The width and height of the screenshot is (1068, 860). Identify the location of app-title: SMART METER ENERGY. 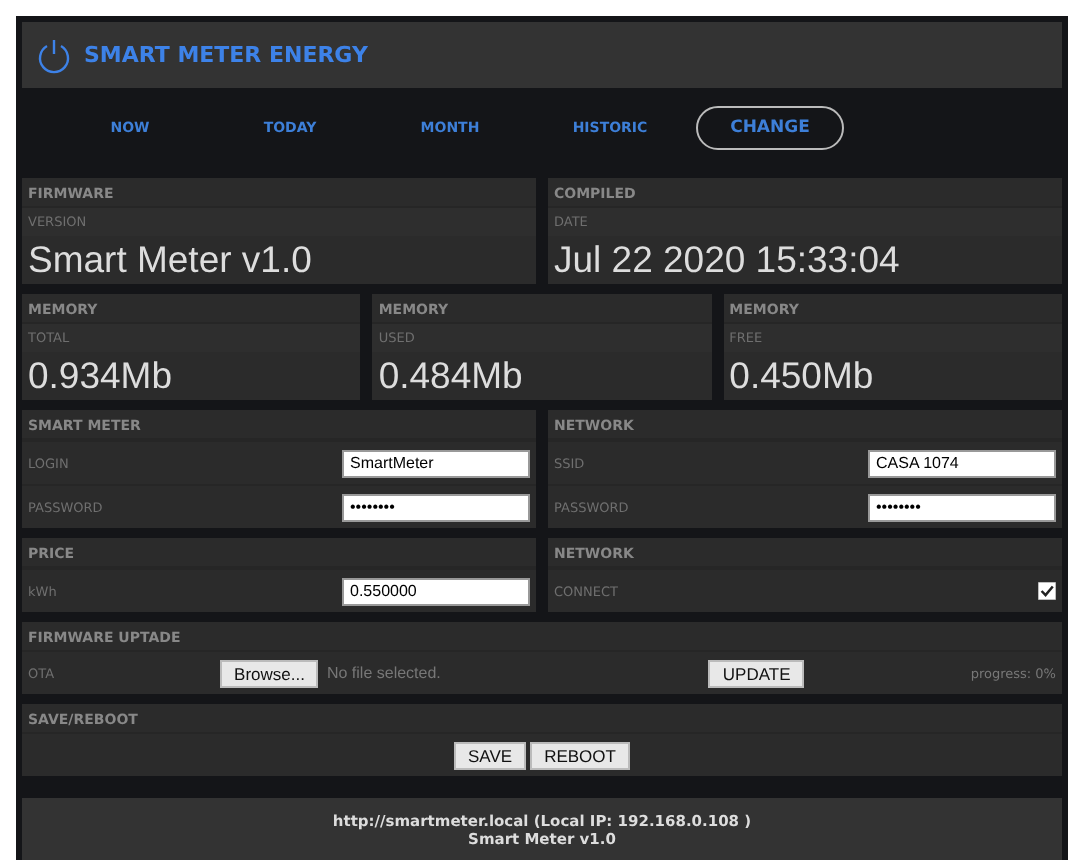
(226, 55).